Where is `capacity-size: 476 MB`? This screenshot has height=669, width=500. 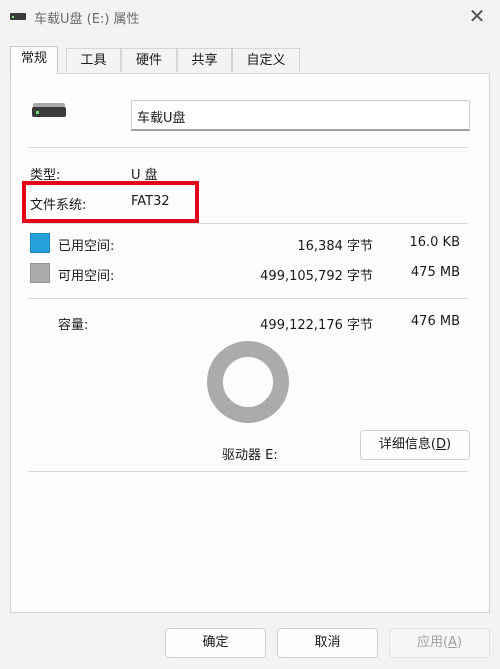 capacity-size: 476 MB is located at coordinates (435, 321).